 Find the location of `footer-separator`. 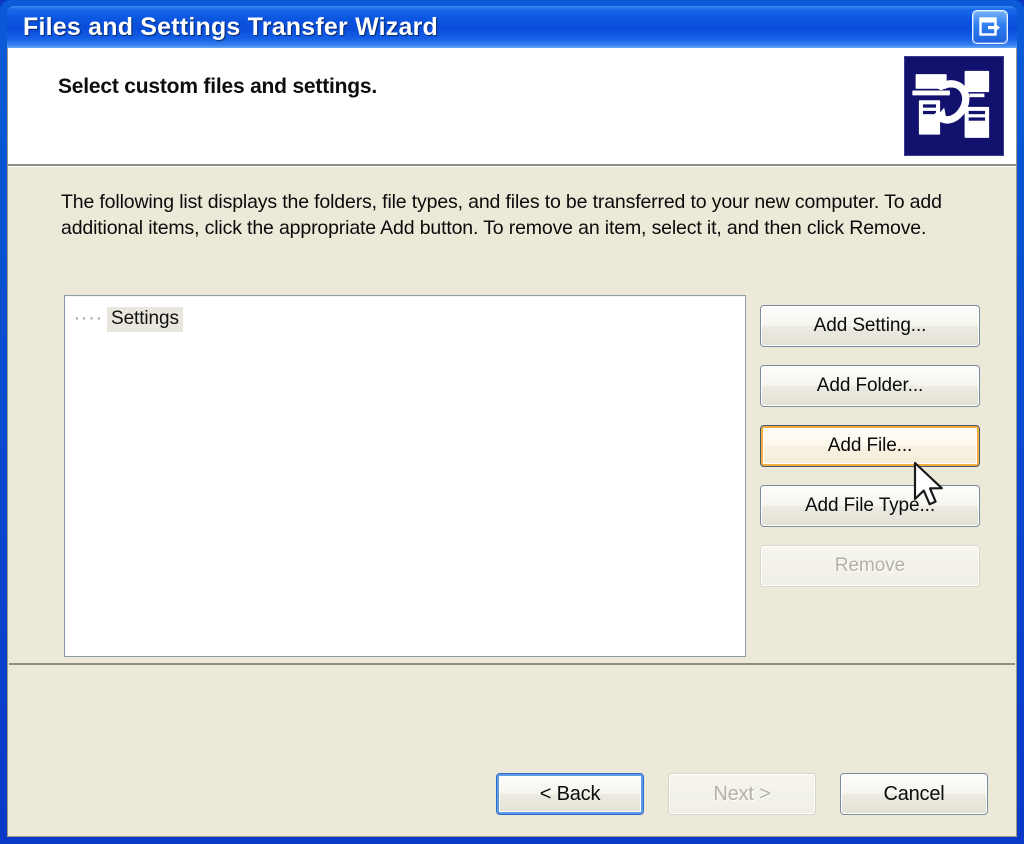

footer-separator is located at coordinates (512, 664).